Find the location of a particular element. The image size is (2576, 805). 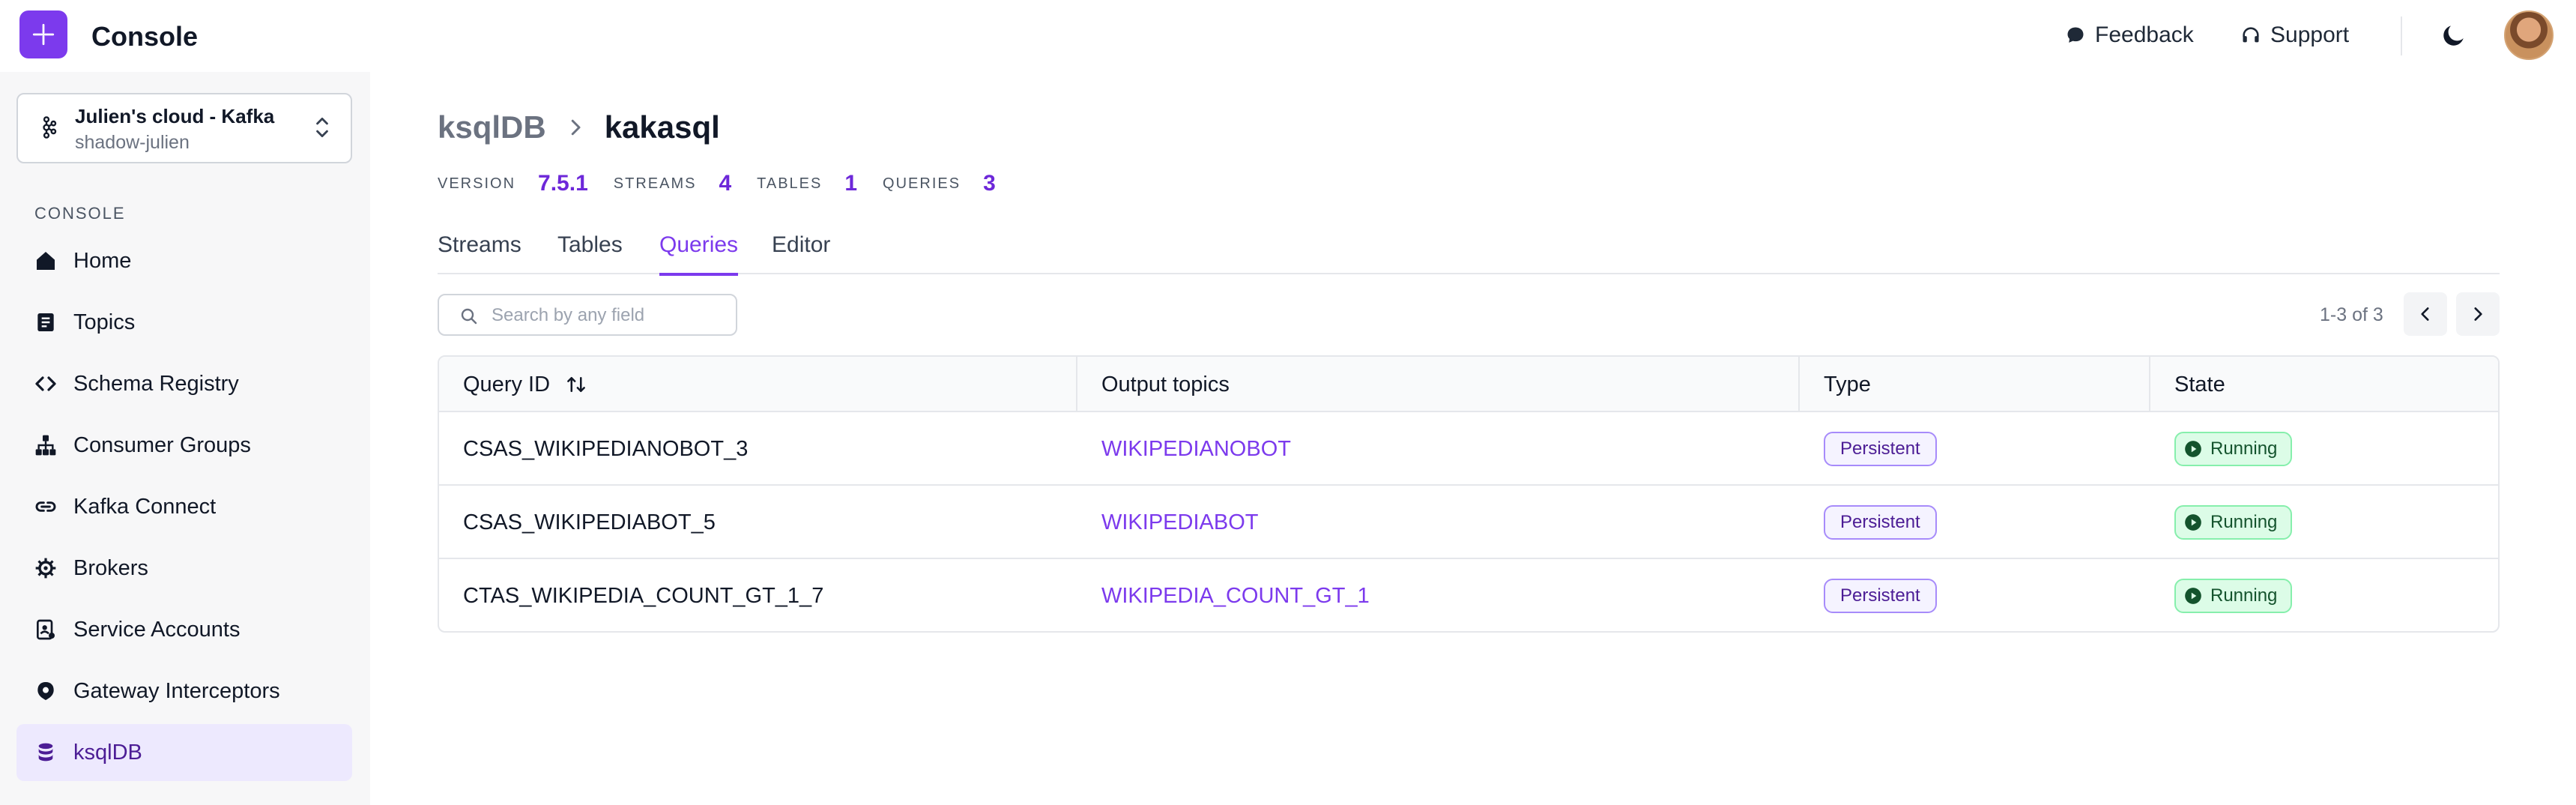

avatar is located at coordinates (2529, 35).